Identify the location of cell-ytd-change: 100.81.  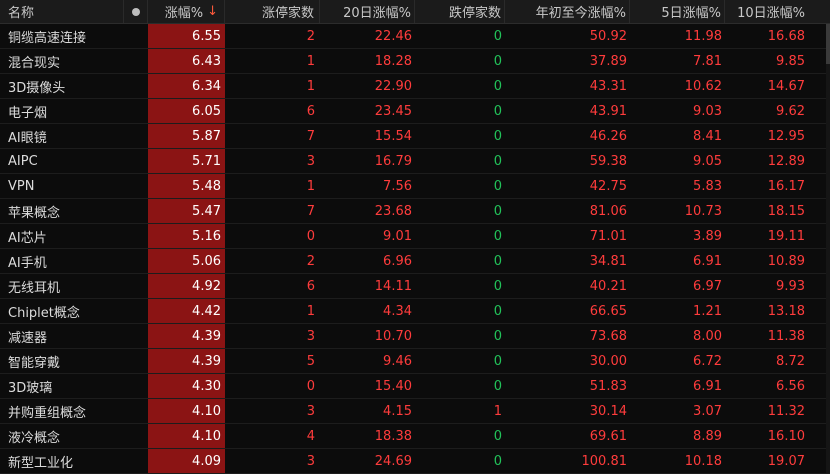
(604, 461).